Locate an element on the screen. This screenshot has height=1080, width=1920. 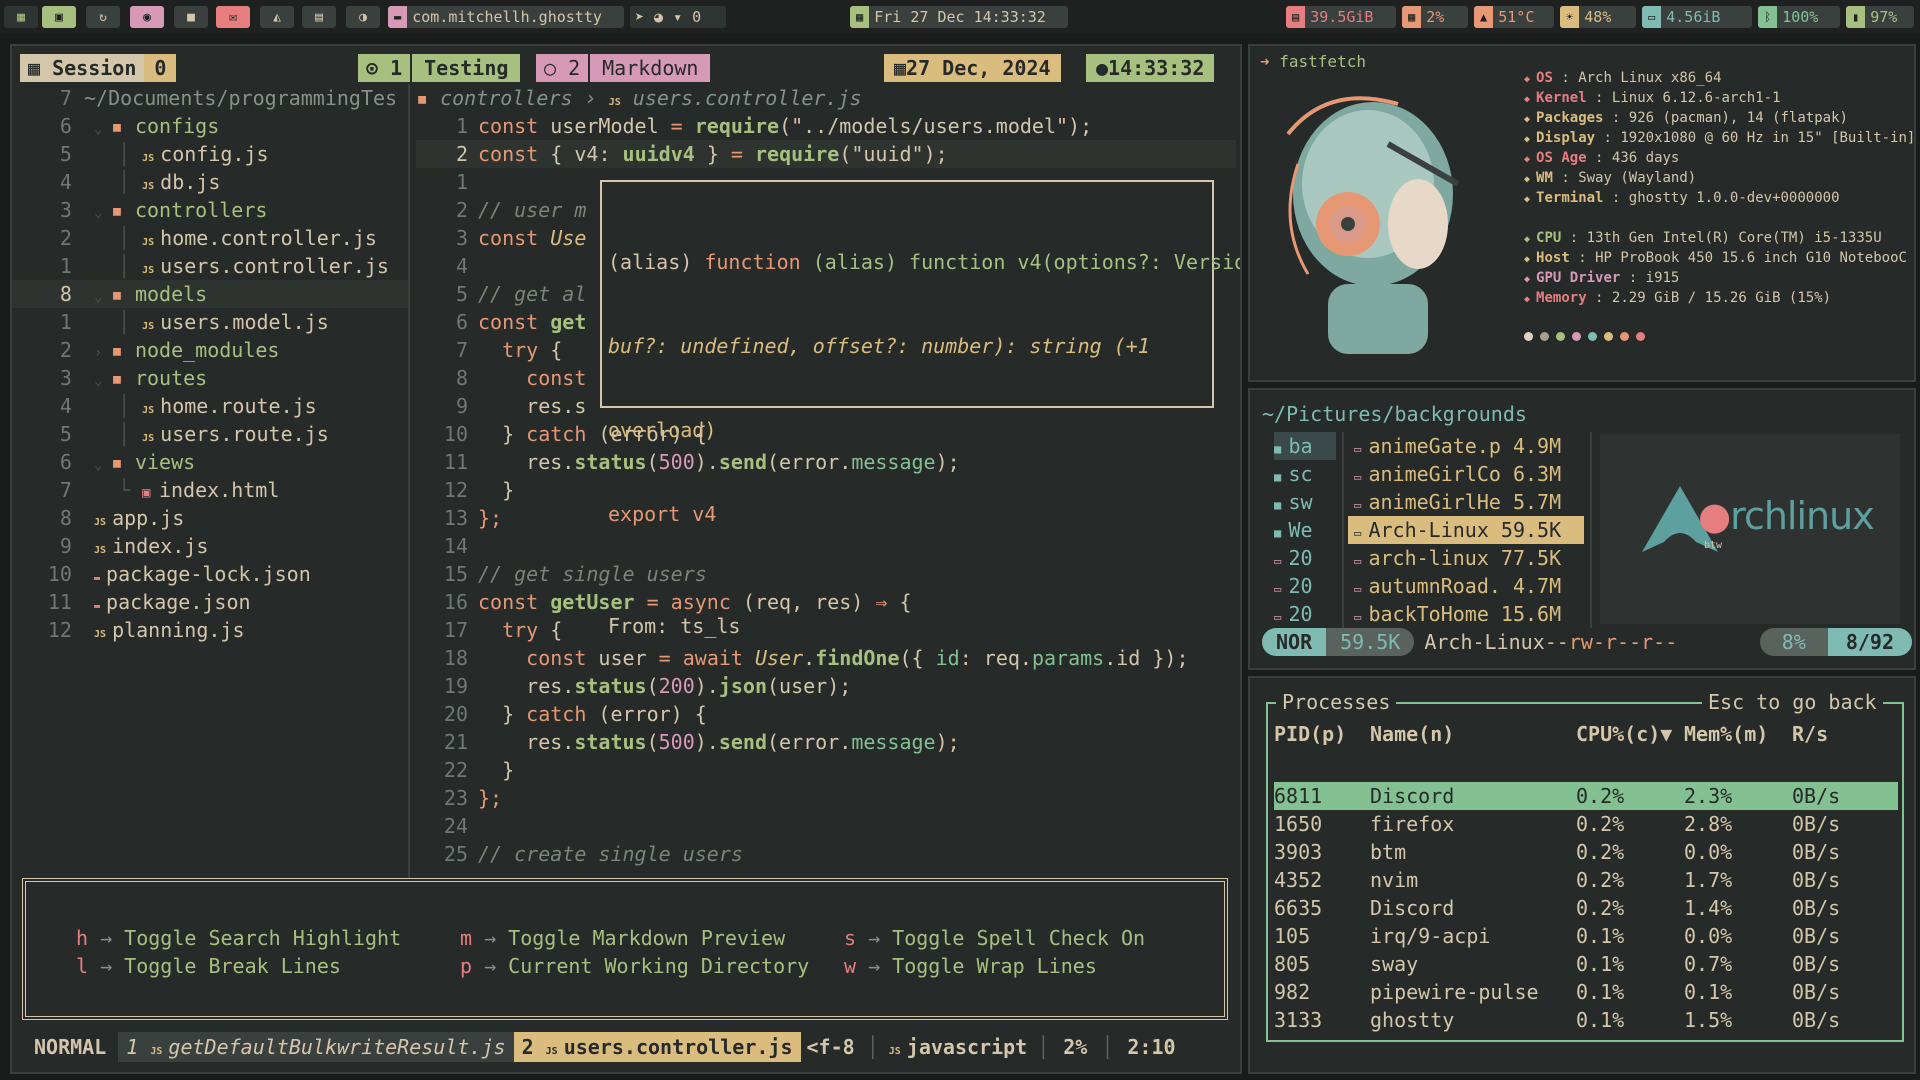
file-entry: ▭ animeGate.p 4.9M is located at coordinates (1466, 446).